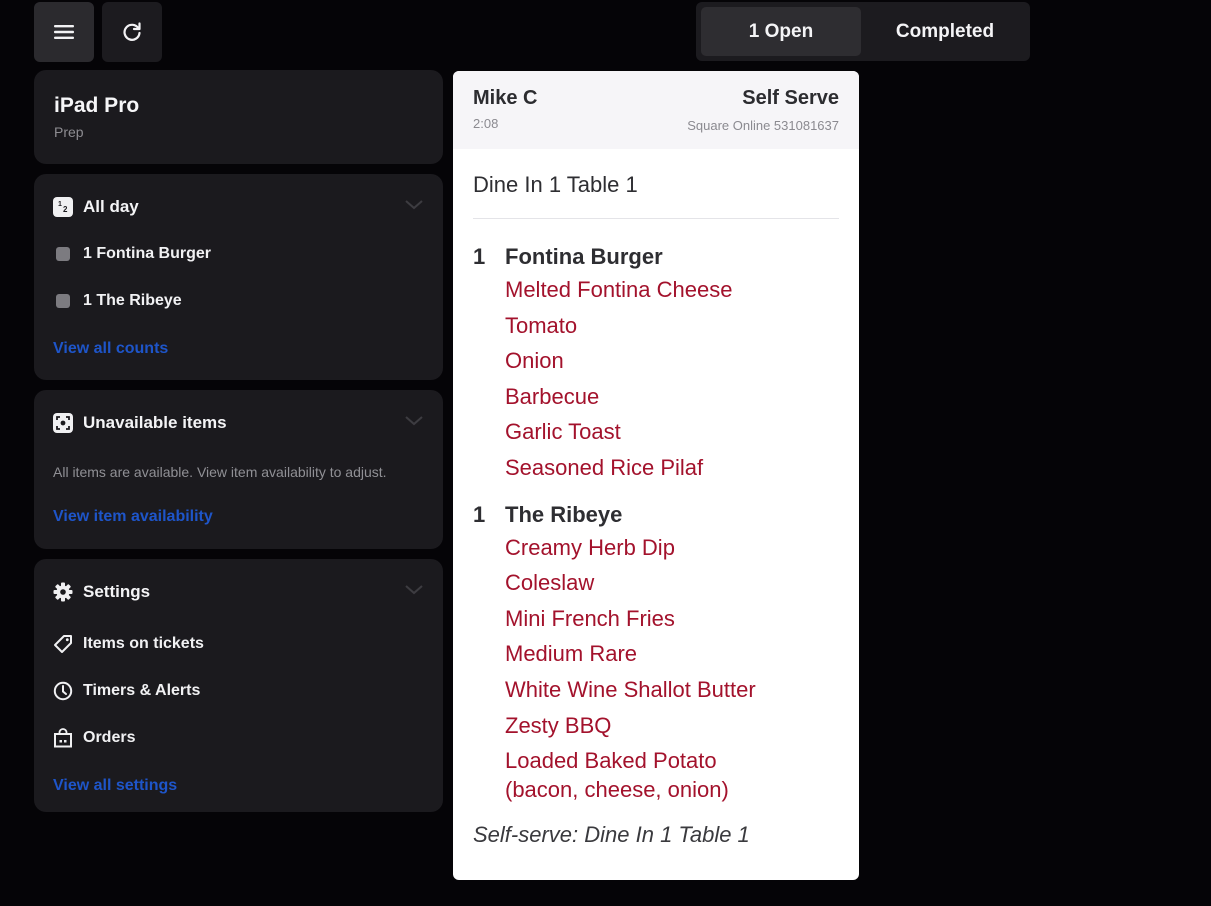 The width and height of the screenshot is (1211, 906). I want to click on settings-item-label: Orders, so click(109, 737).